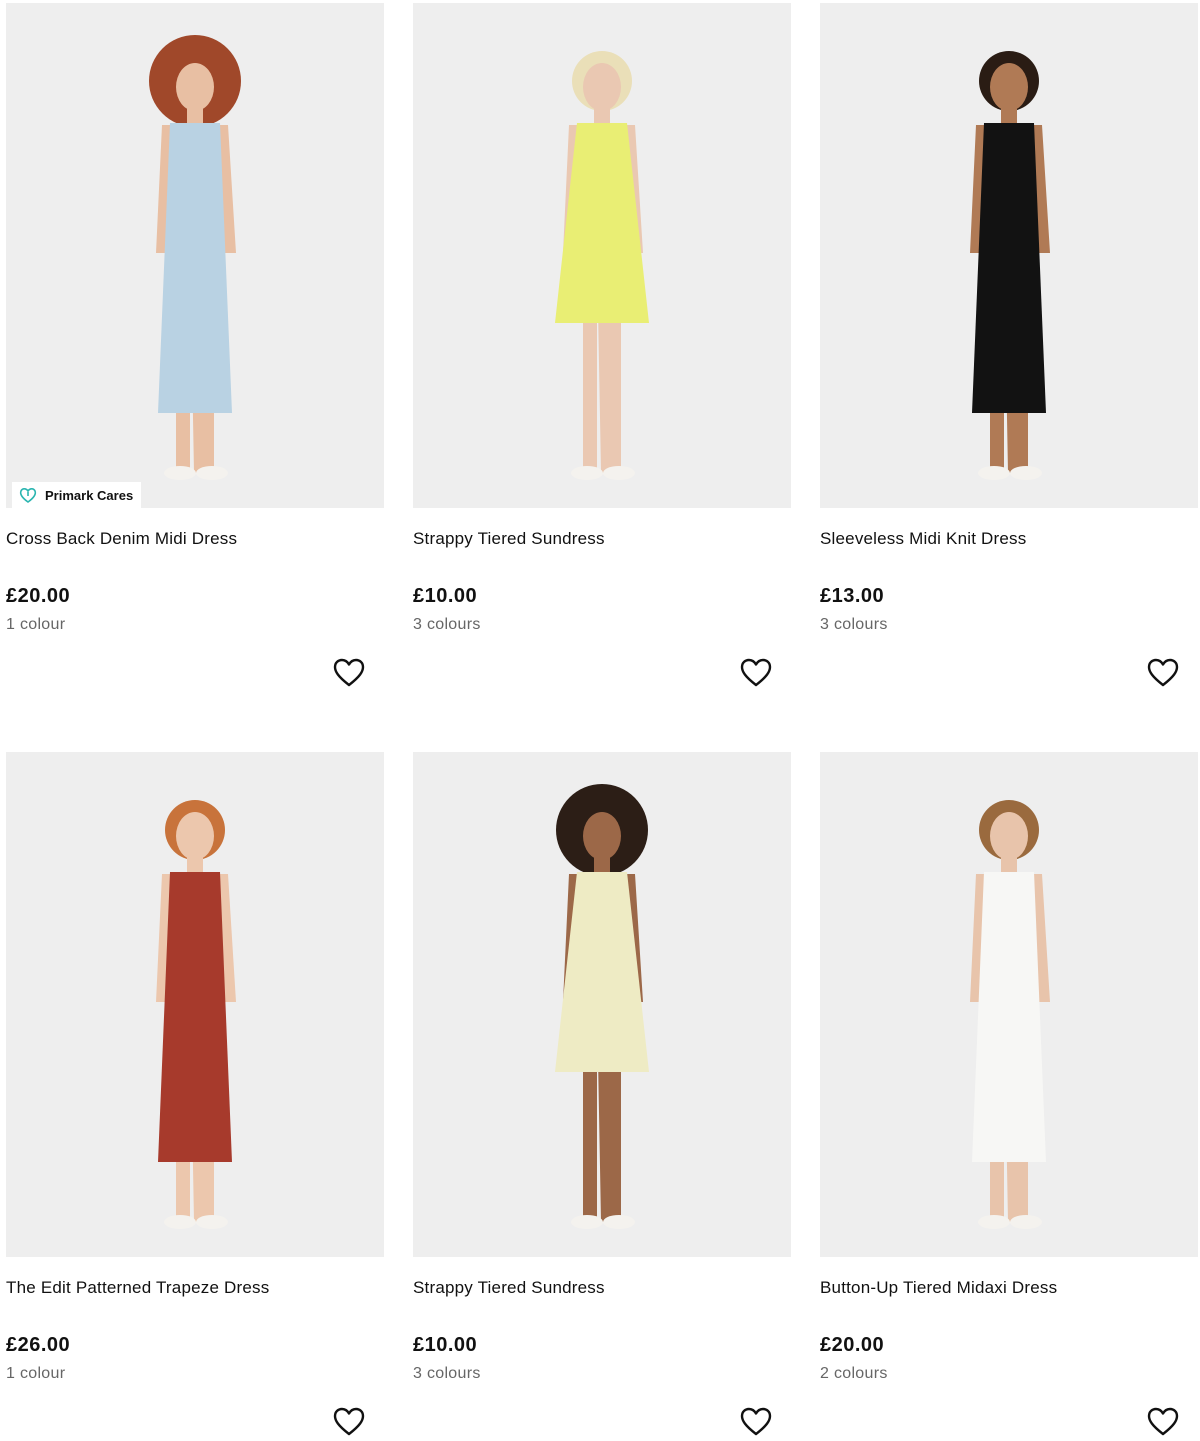 The height and width of the screenshot is (1441, 1200). What do you see at coordinates (923, 539) in the screenshot?
I see `product-name: Sleeveless Midi Knit Dress` at bounding box center [923, 539].